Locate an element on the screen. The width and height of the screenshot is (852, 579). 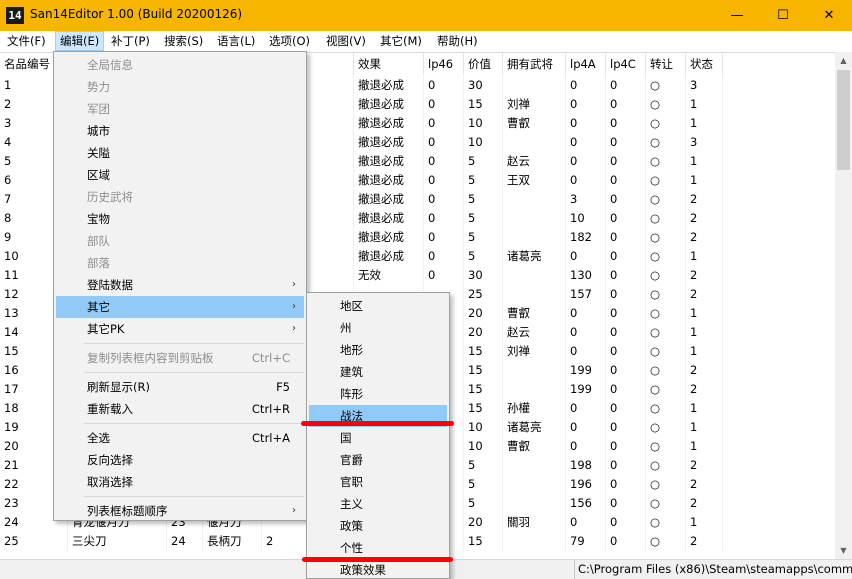
other-submenu-item: 建筑 is located at coordinates (378, 372).